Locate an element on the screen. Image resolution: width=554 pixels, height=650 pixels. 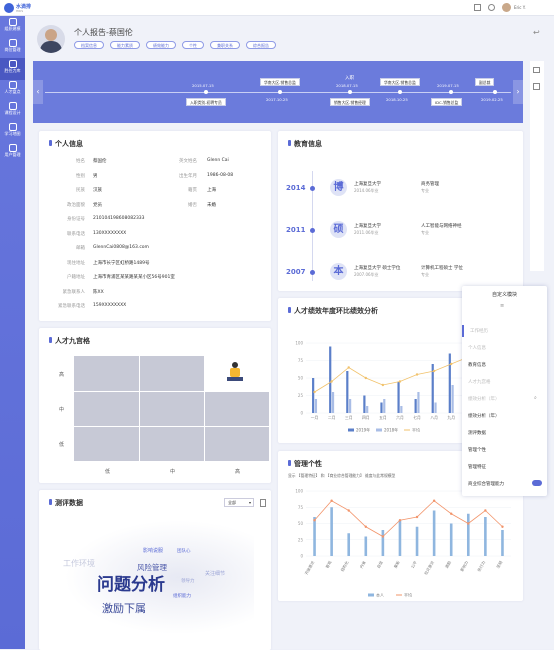
field-label: 性别 is located at coordinates (80, 176).